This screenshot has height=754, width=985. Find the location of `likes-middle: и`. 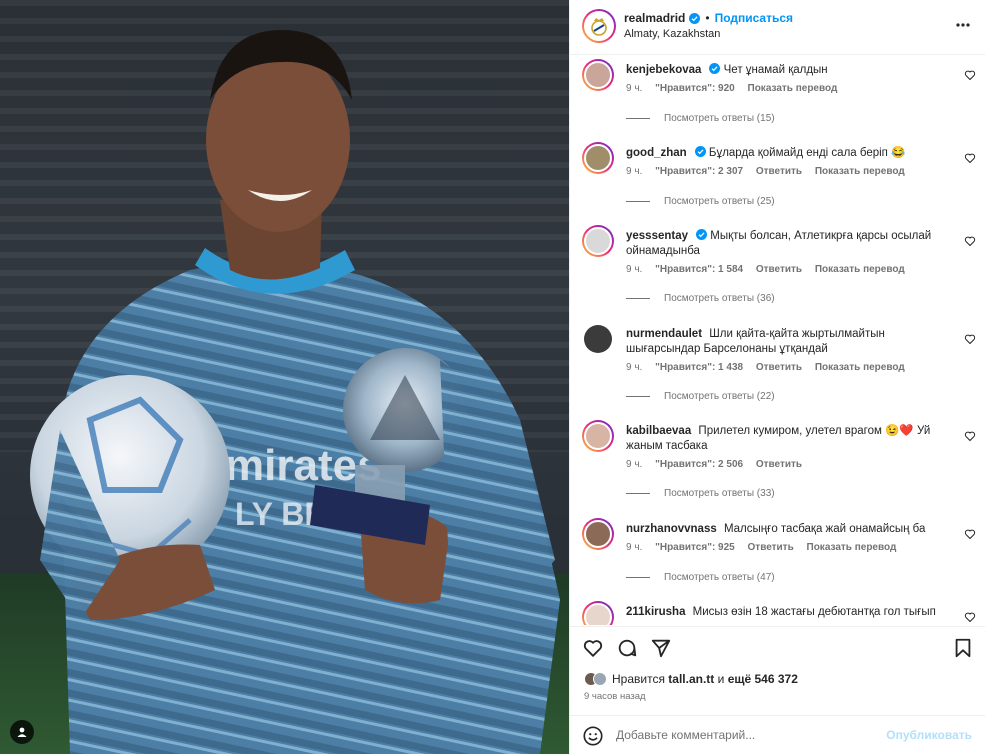

likes-middle: и is located at coordinates (721, 679).